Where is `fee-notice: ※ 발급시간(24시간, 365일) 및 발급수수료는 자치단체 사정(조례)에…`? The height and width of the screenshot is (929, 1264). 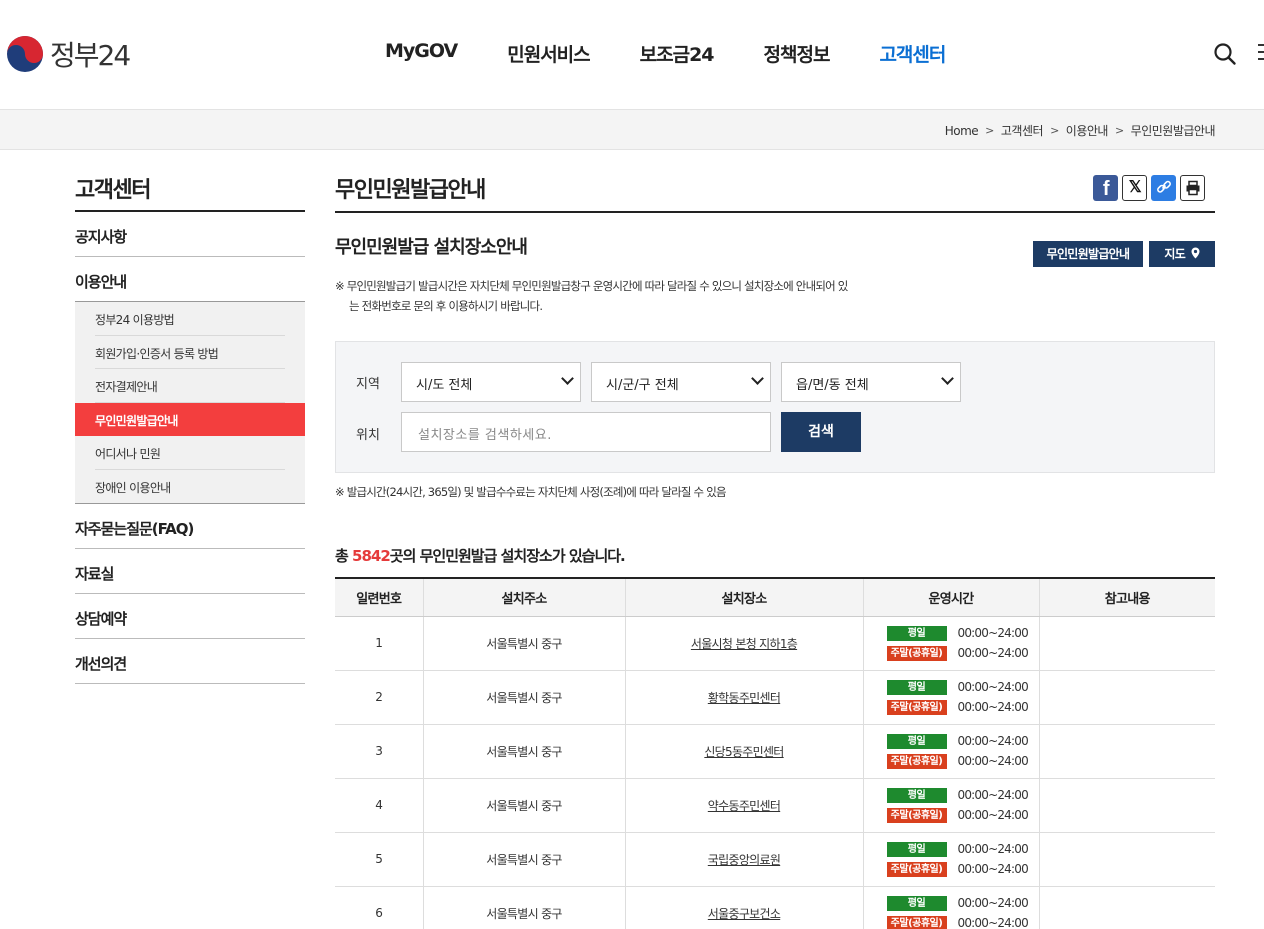 fee-notice: ※ 발급시간(24시간, 365일) 및 발급수수료는 자치단체 사정(조례)에… is located at coordinates (531, 492).